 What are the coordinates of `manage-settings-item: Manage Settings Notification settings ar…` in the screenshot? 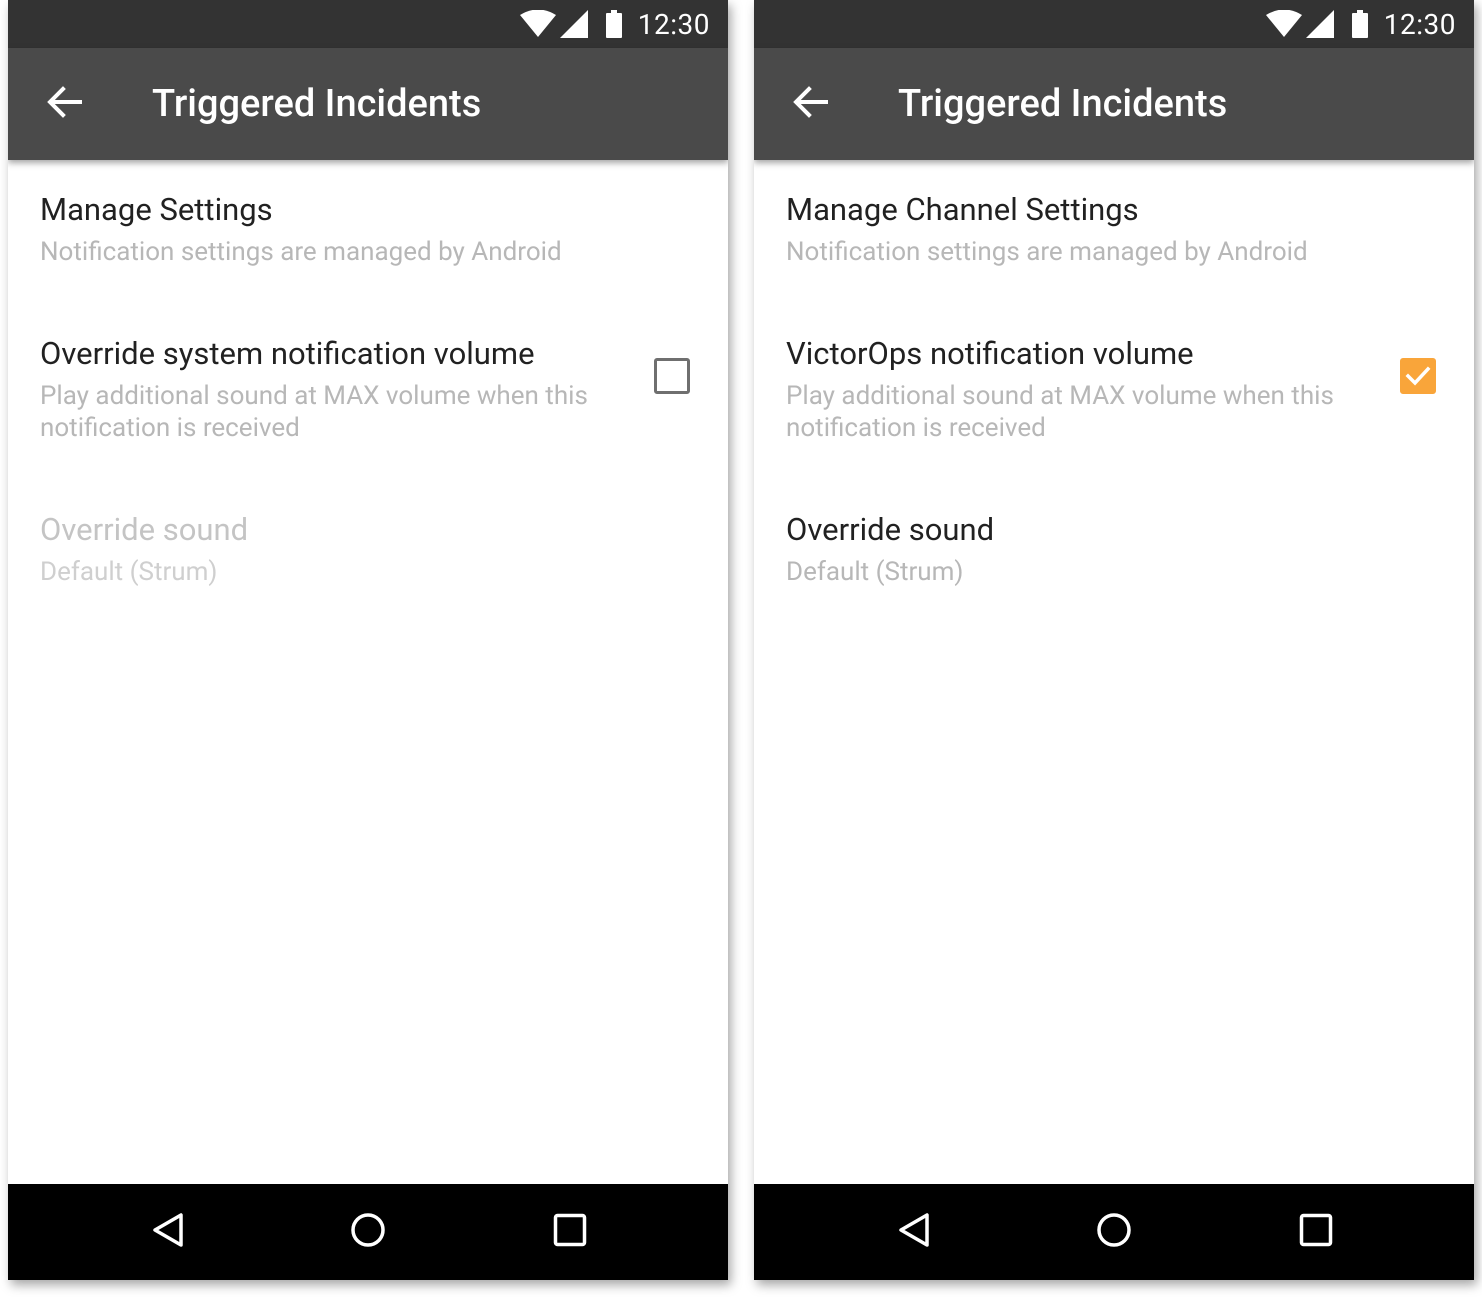 It's located at (370, 230).